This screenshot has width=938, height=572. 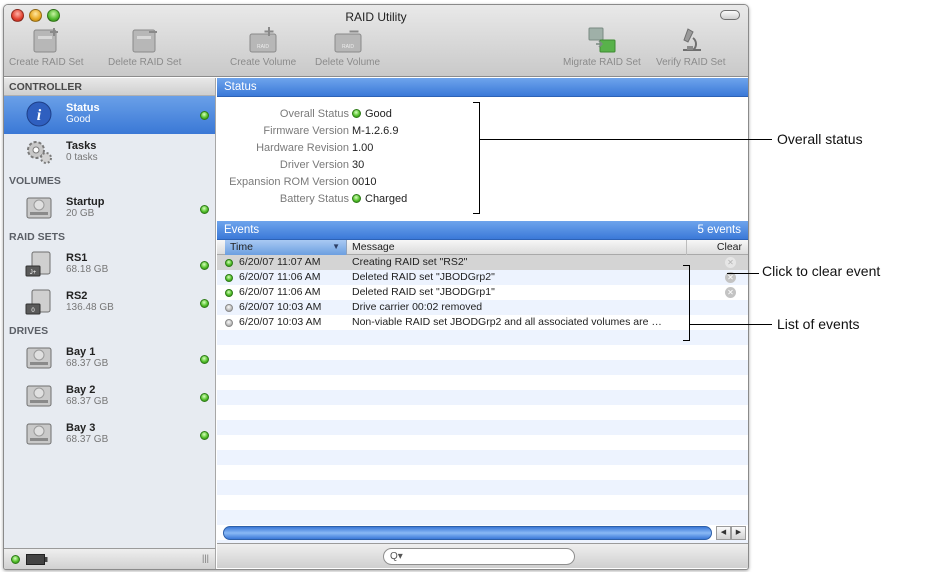 I want to click on expansion-rom-version-label: Expansion ROM Version, so click(x=289, y=182).